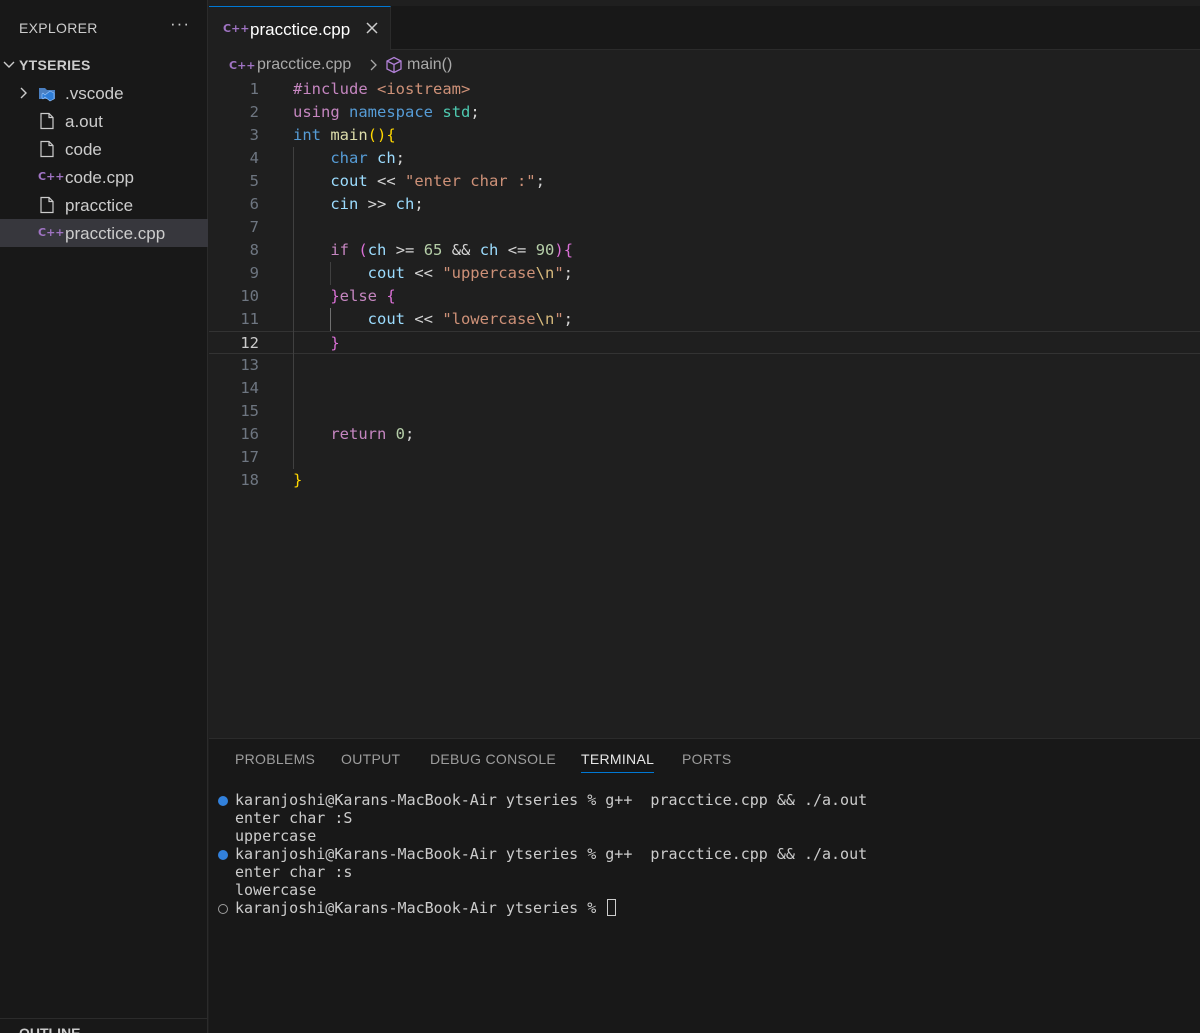  I want to click on terminal-line: uppercase, so click(276, 836).